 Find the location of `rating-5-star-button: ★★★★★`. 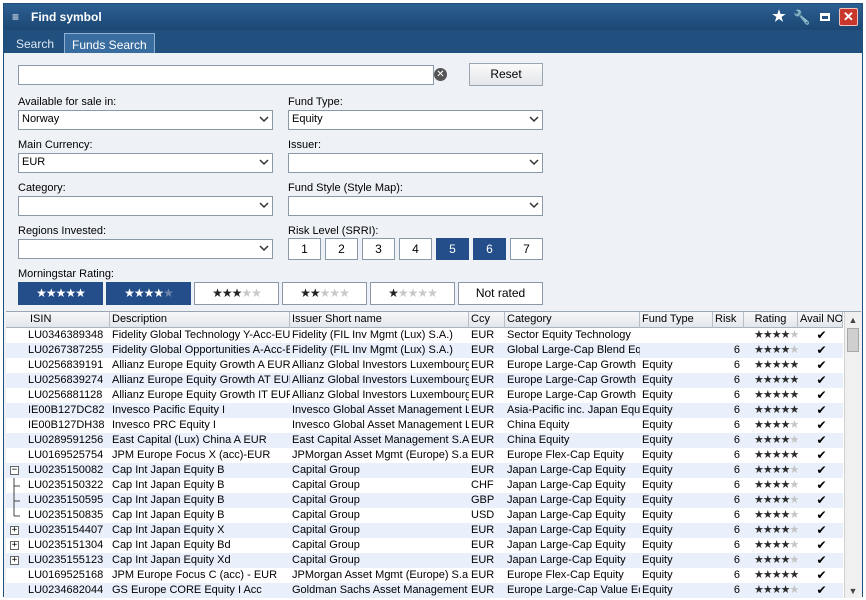

rating-5-star-button: ★★★★★ is located at coordinates (60, 293).